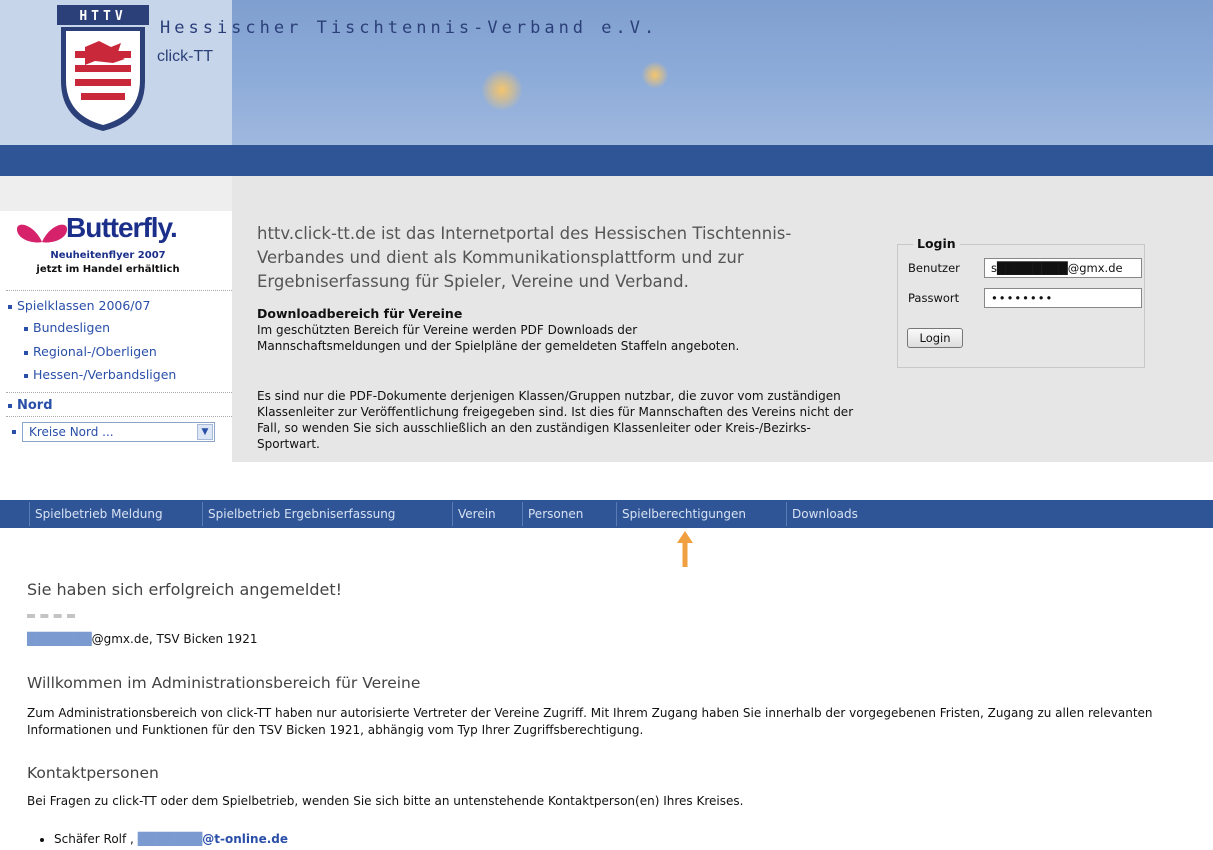  Describe the element at coordinates (936, 243) in the screenshot. I see `login-legend: Login` at that location.